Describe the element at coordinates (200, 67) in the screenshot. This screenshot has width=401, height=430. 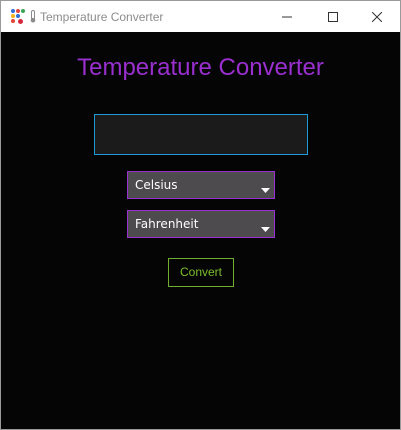
I see `page-title: Temperature Converter` at that location.